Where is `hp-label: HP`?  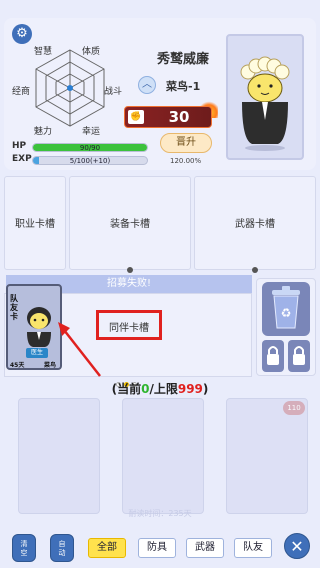 hp-label: HP is located at coordinates (19, 146).